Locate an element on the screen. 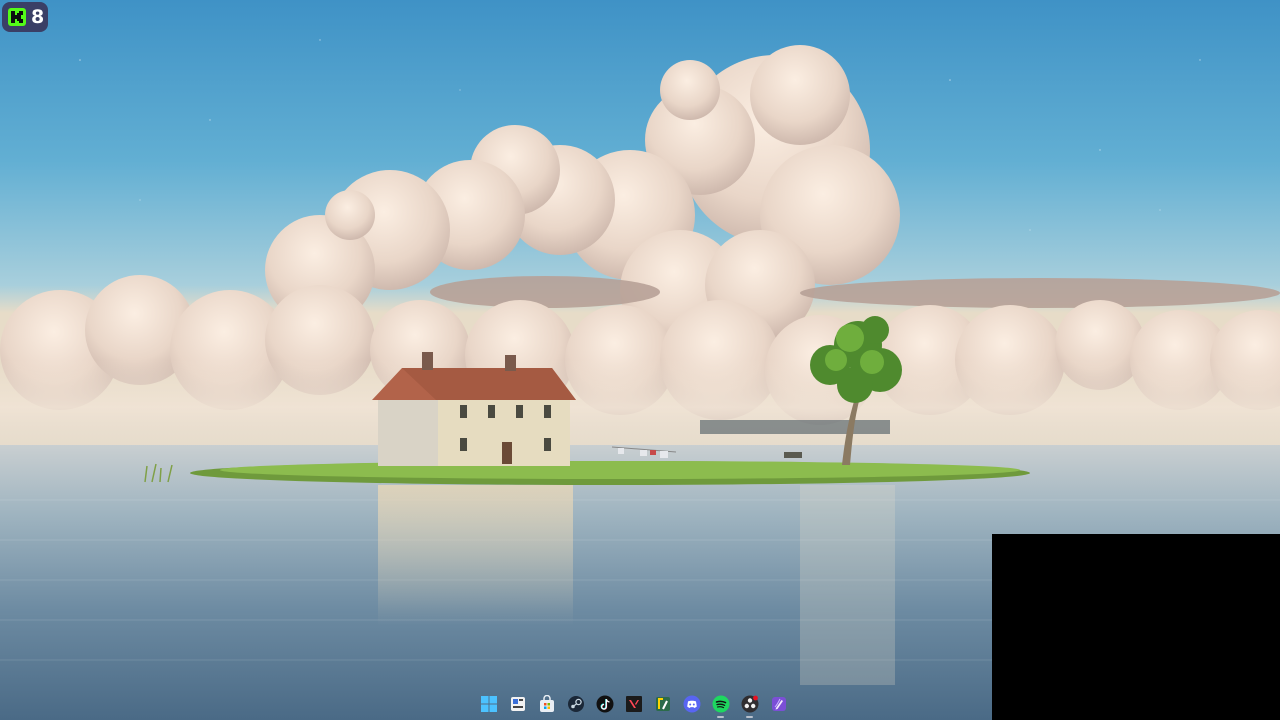 The width and height of the screenshot is (1280, 720). task-view-icon is located at coordinates (517, 704).